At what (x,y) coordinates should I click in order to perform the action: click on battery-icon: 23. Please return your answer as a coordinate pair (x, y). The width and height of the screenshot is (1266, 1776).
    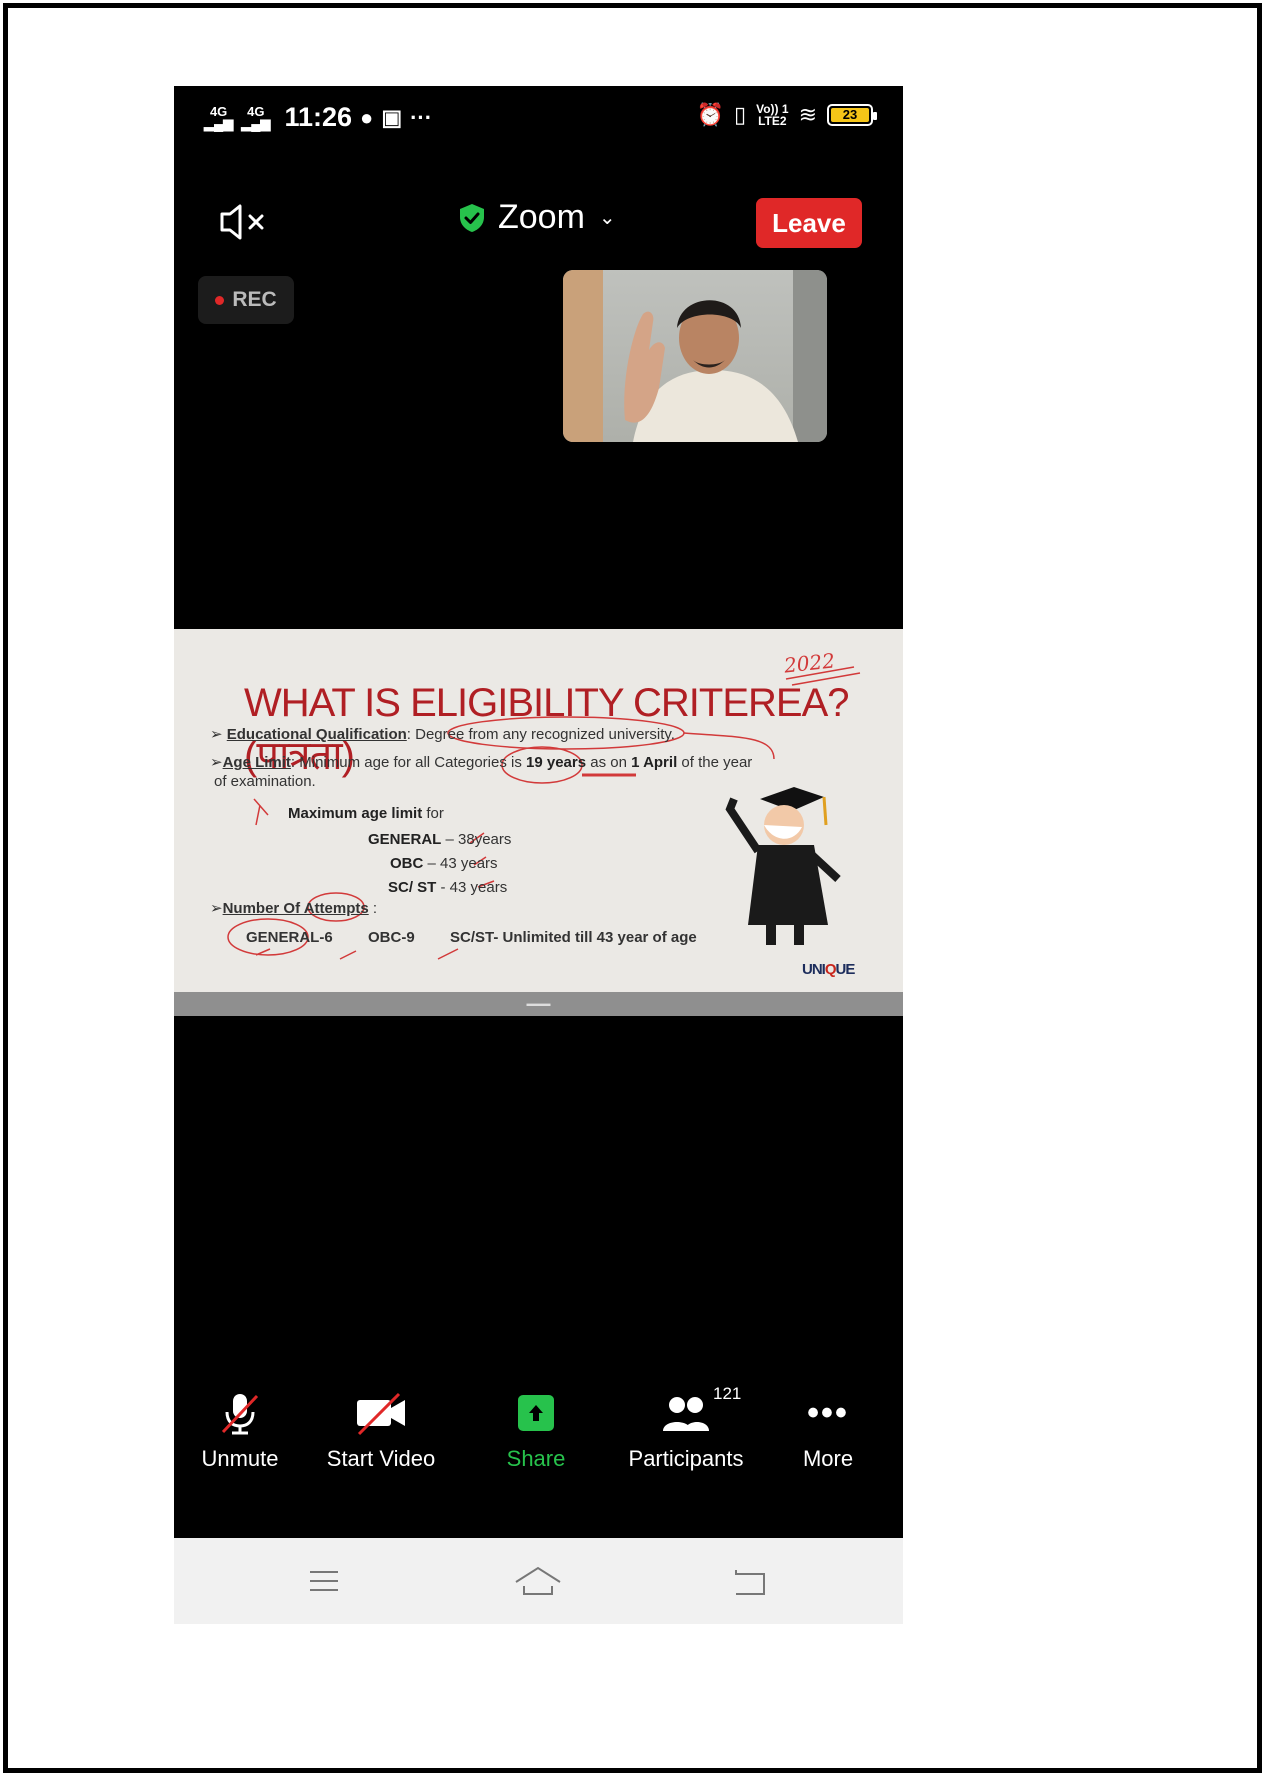
    Looking at the image, I should click on (852, 115).